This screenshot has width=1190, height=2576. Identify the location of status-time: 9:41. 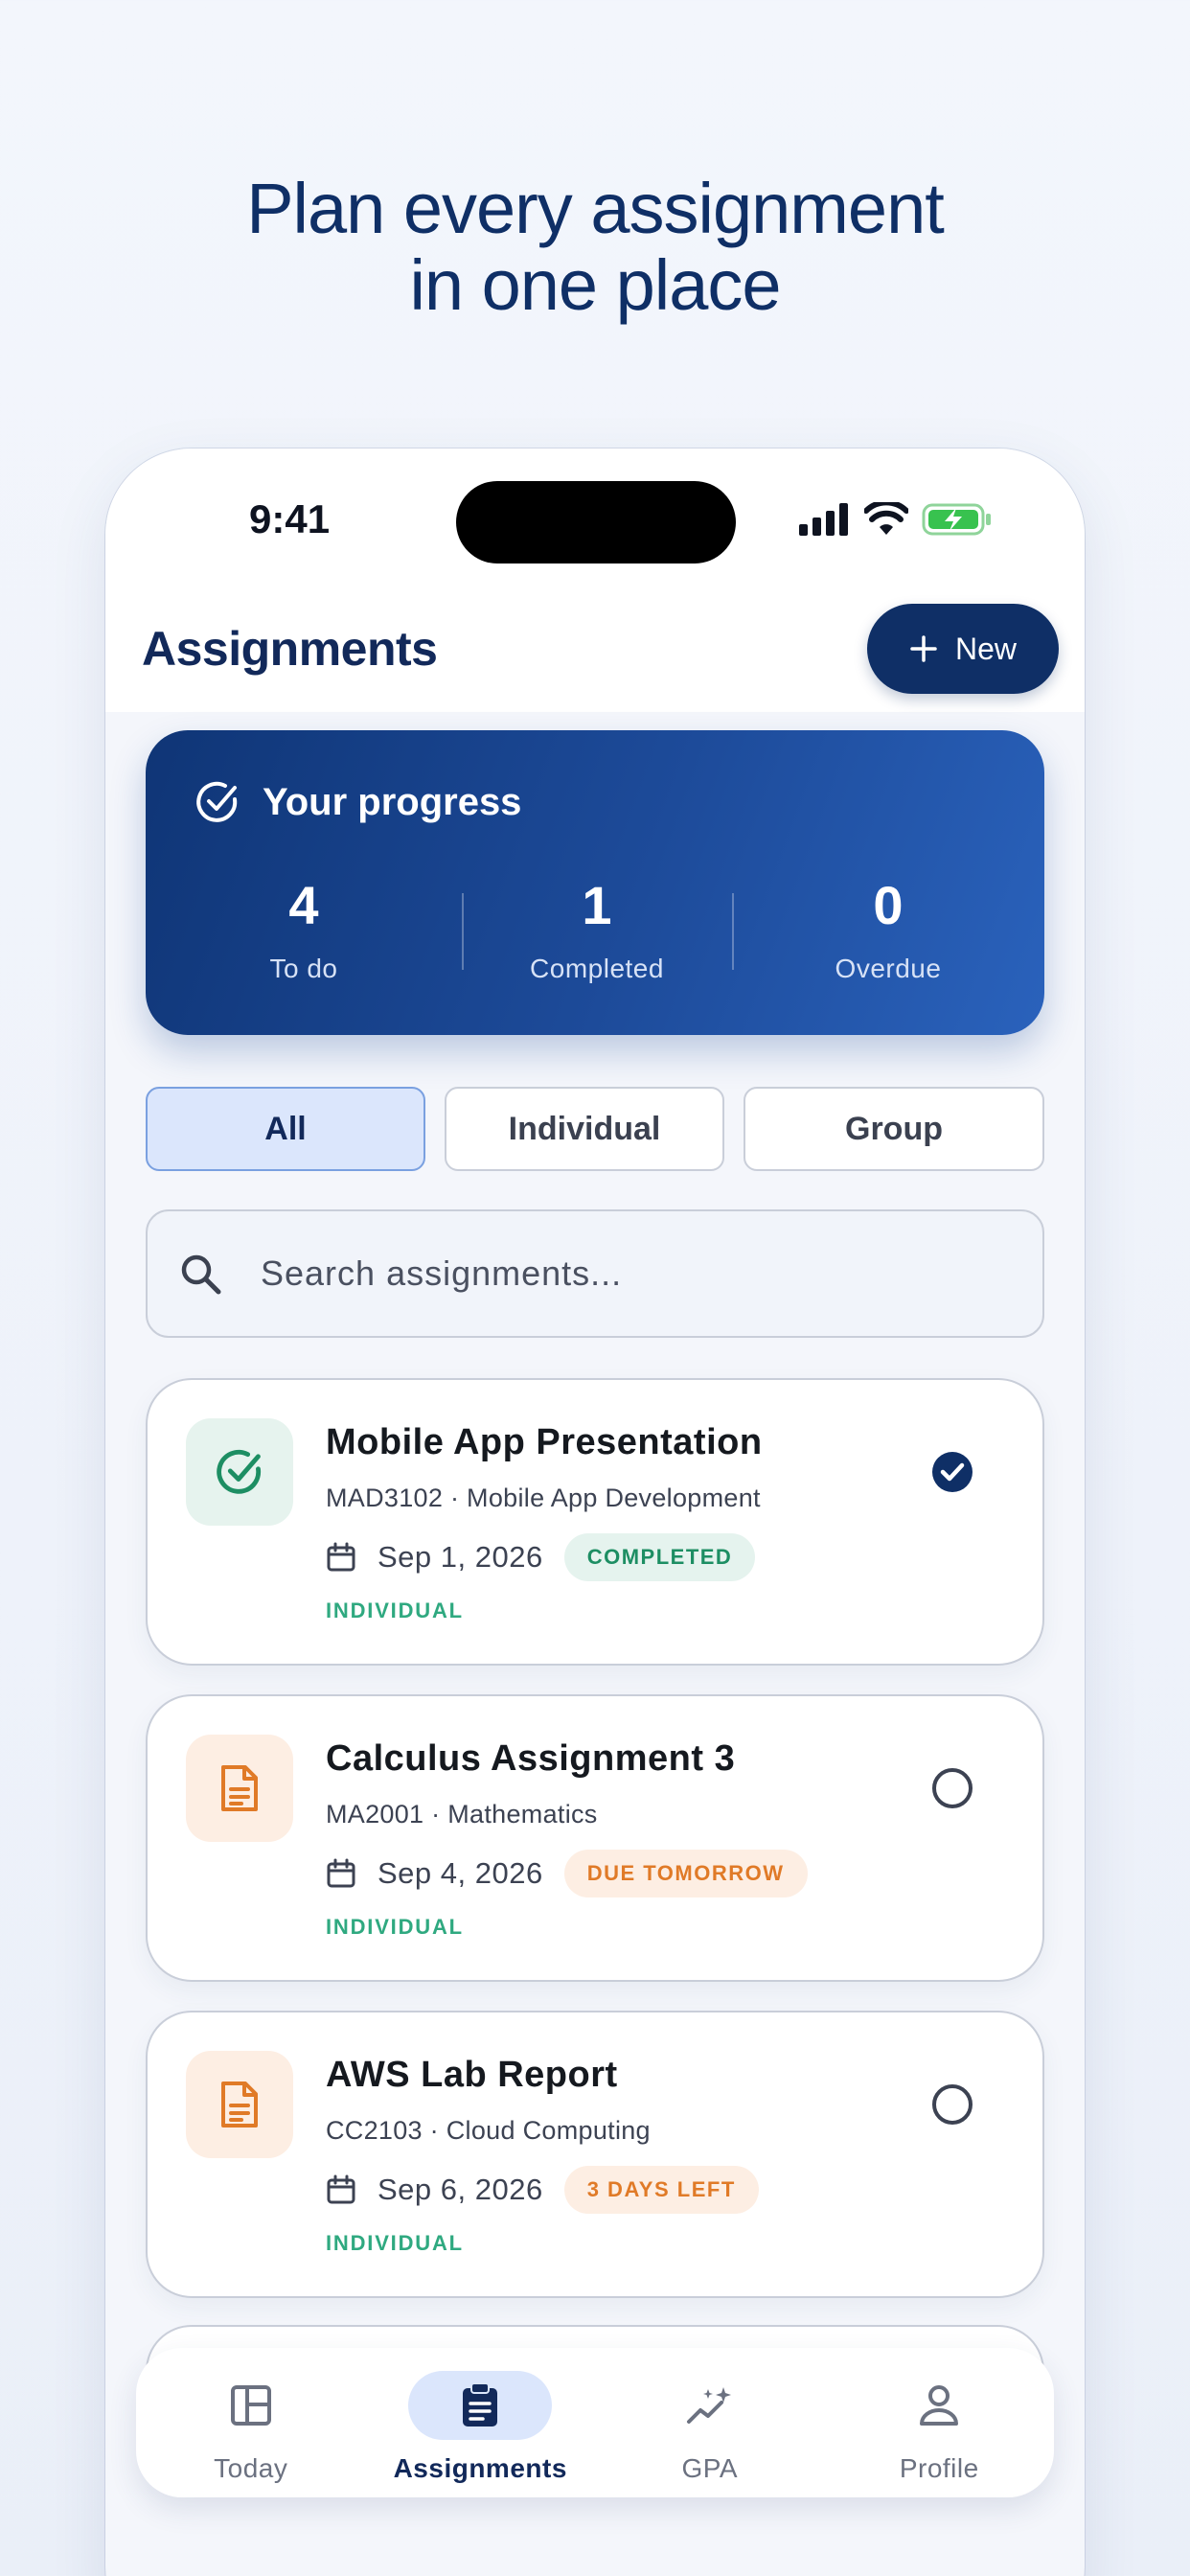
(290, 518).